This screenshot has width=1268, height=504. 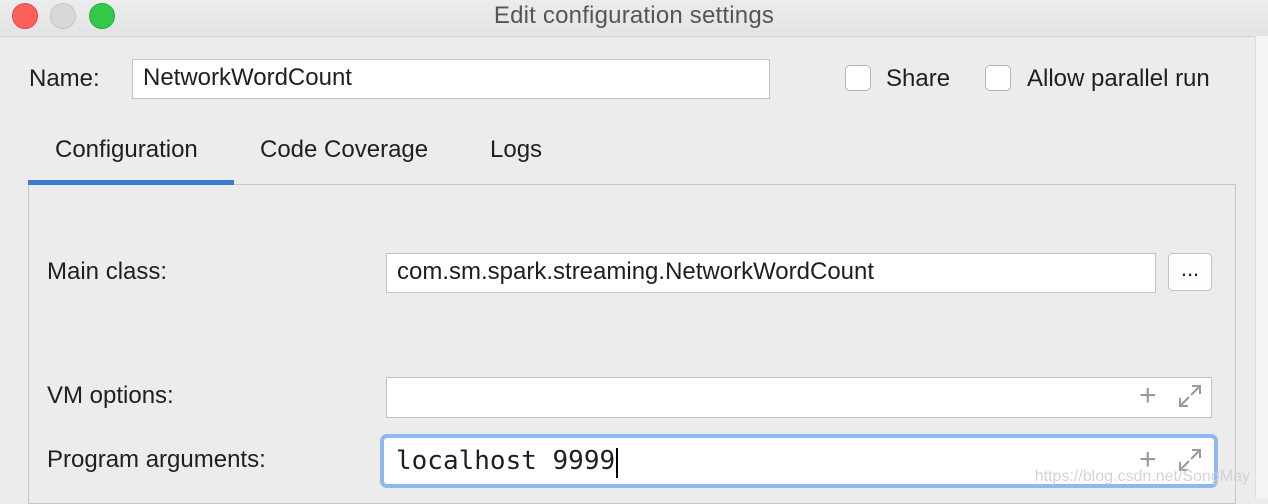 I want to click on title-bar: Edit configuration settings, so click(x=634, y=18).